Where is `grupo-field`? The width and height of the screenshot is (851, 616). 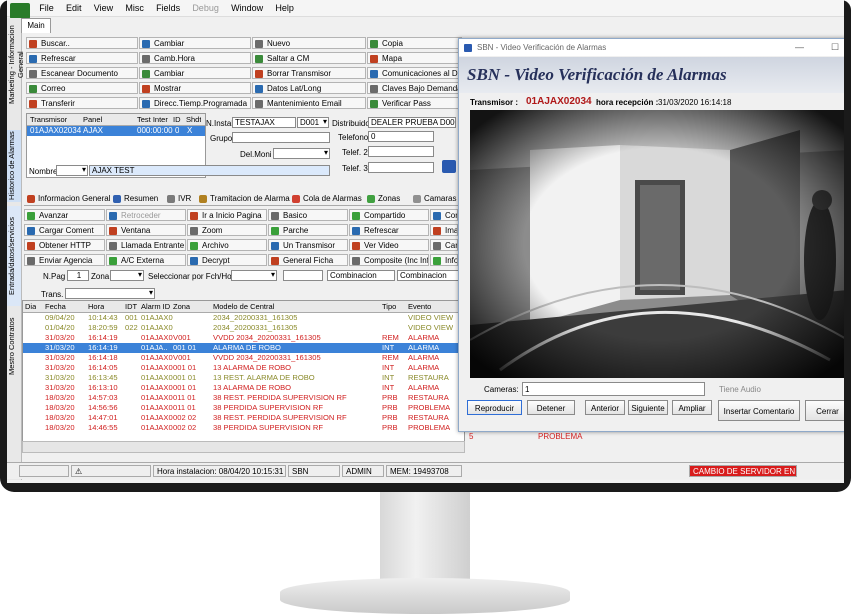
grupo-field is located at coordinates (281, 137).